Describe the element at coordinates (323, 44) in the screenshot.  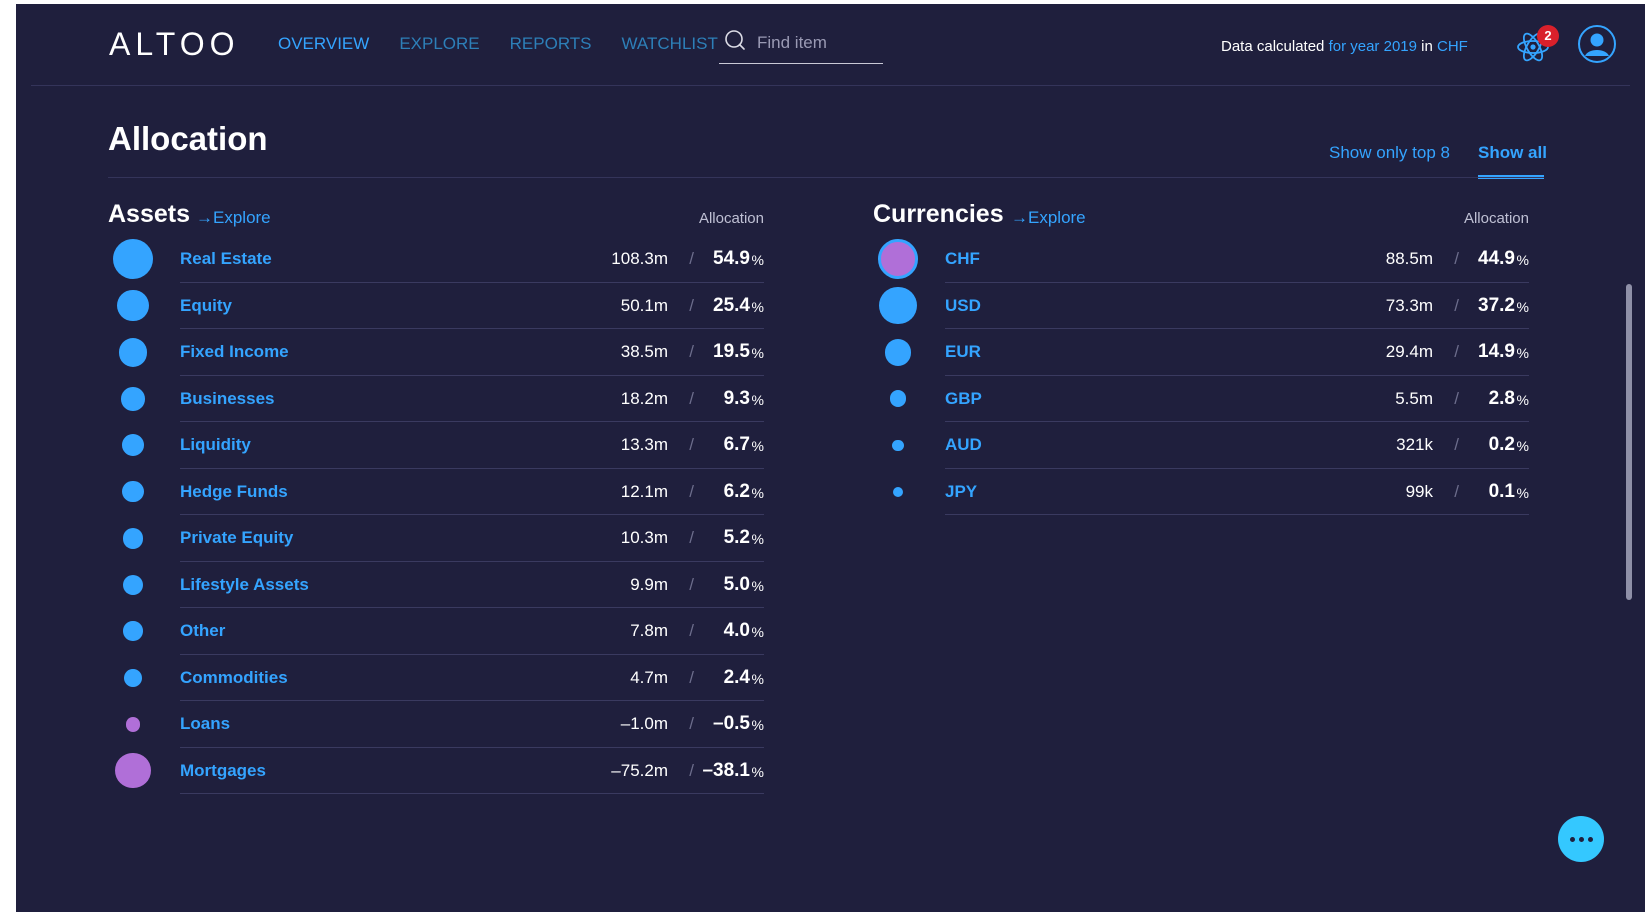
I see `nav-overview: OVERVIEW` at that location.